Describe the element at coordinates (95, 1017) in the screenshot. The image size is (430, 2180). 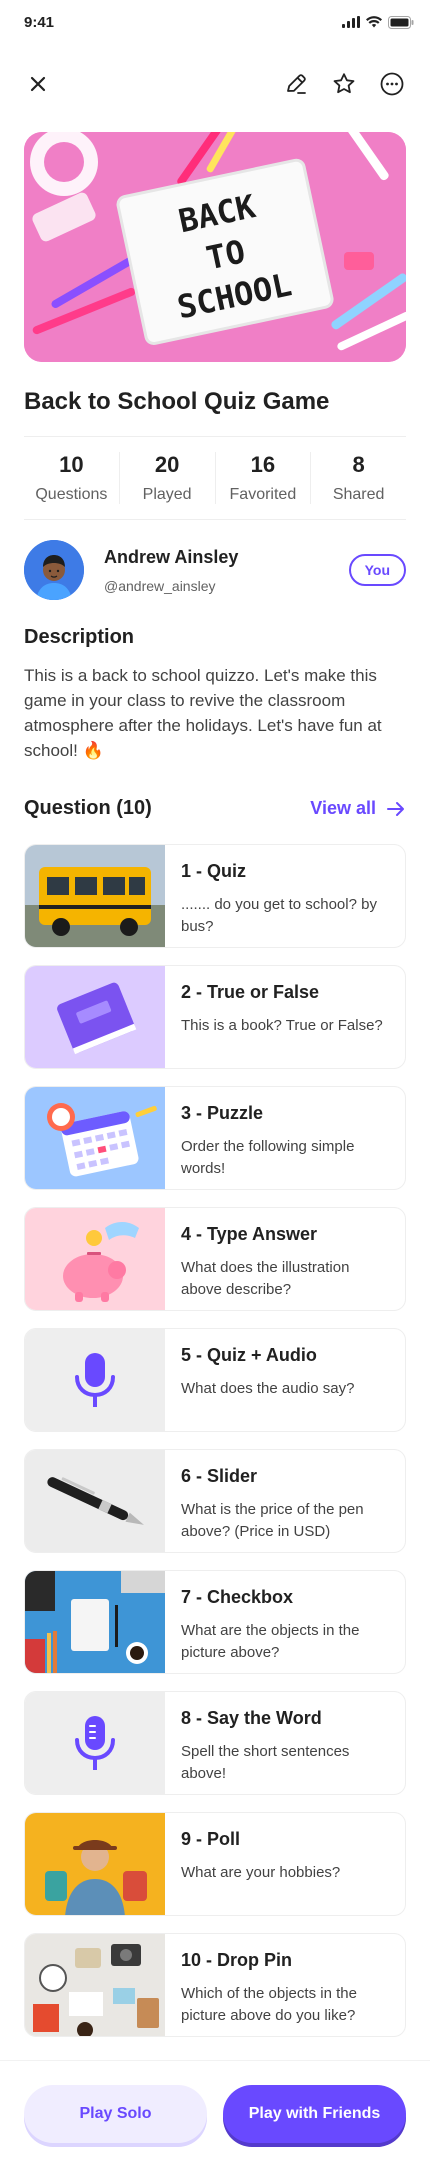
I see `book-thumbnail` at that location.